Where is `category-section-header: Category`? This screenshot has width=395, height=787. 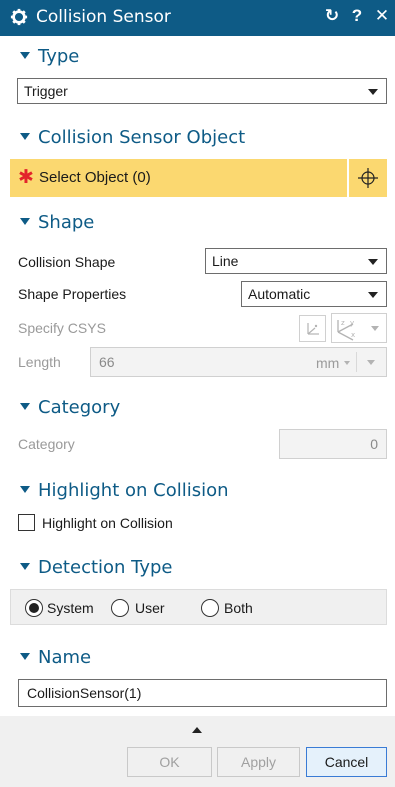 category-section-header: Category is located at coordinates (197, 409).